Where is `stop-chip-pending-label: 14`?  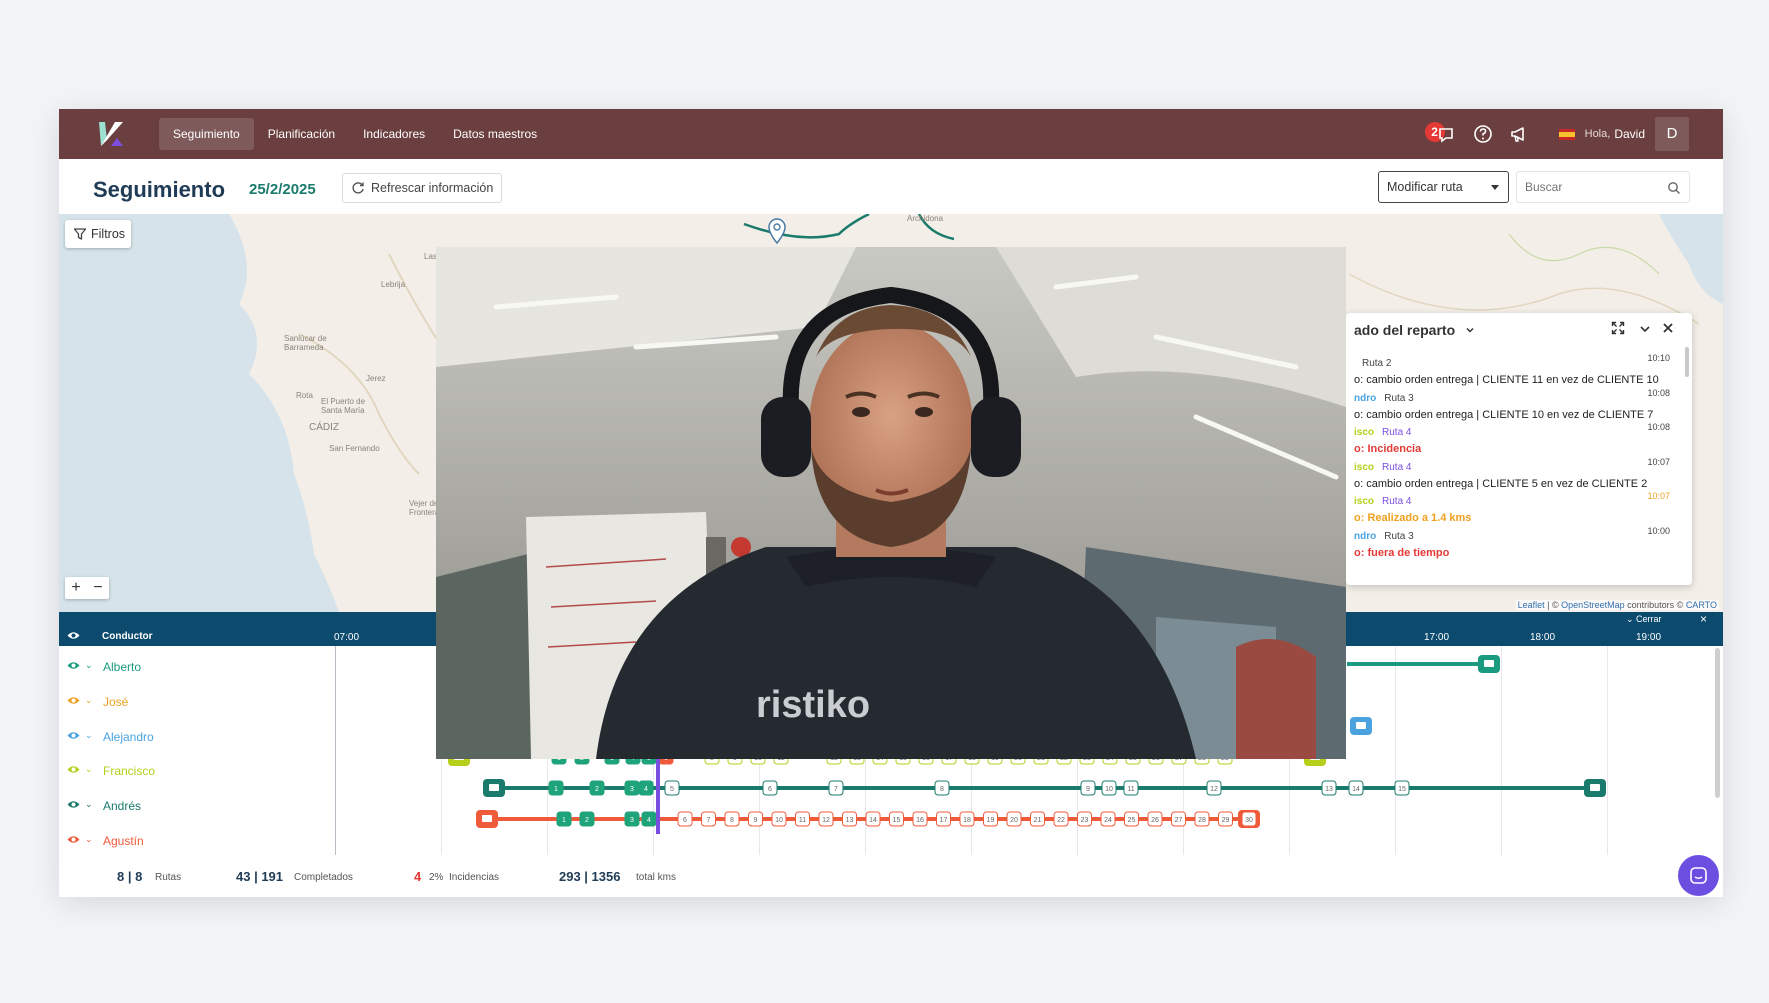 stop-chip-pending-label: 14 is located at coordinates (1356, 789).